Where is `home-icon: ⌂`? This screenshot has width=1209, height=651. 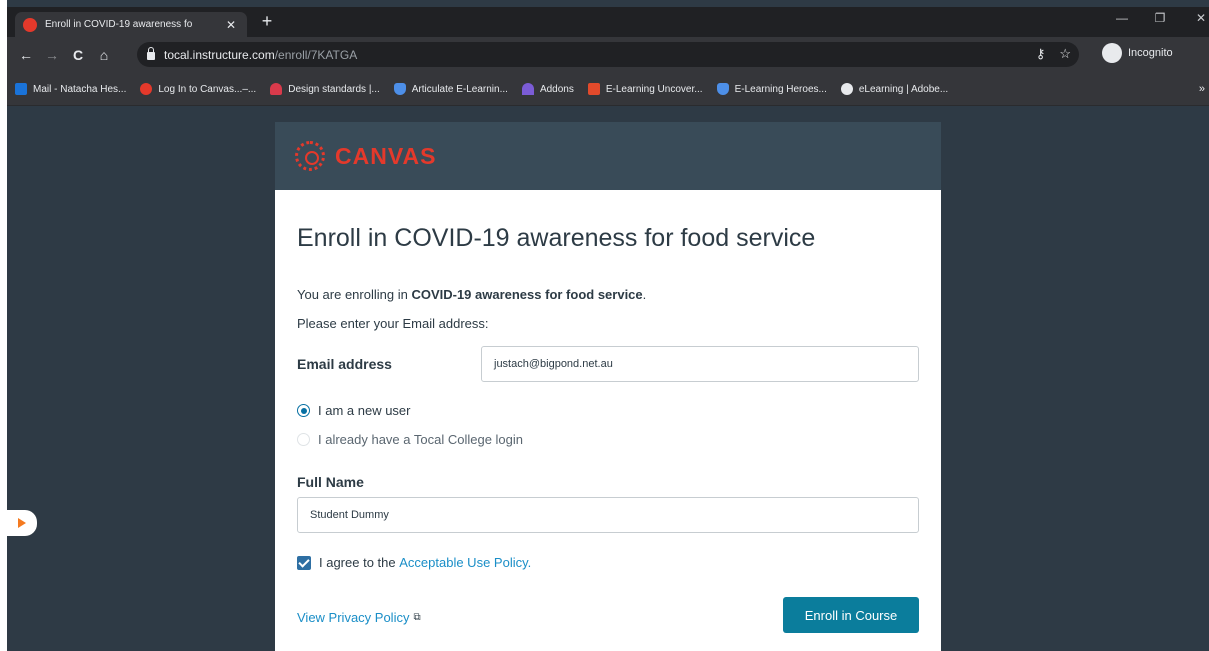
home-icon: ⌂ is located at coordinates (104, 55).